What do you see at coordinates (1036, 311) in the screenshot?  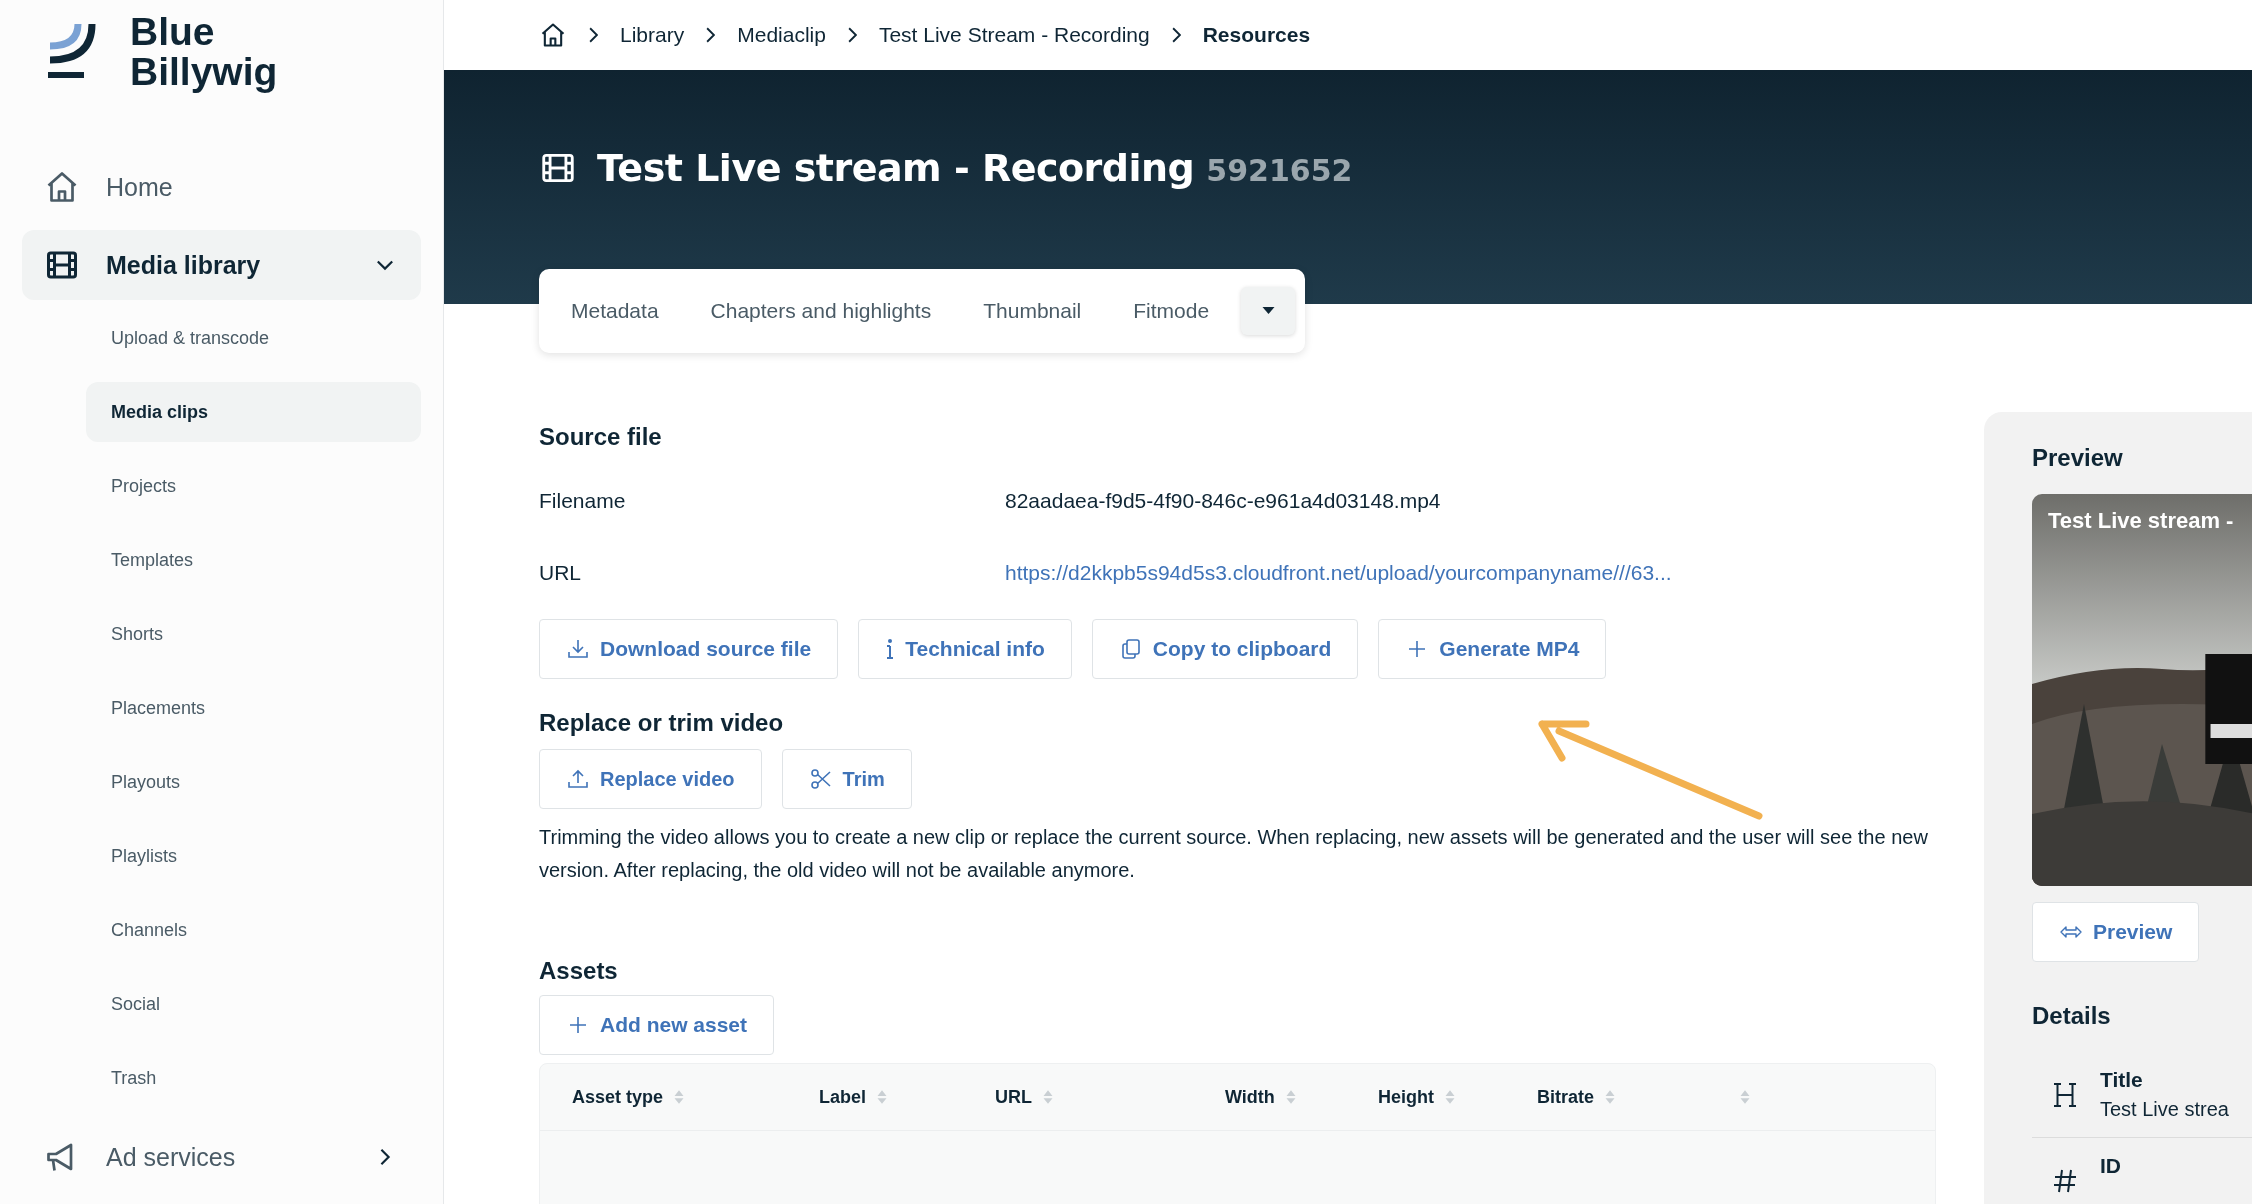 I see `tab: Thumbnail` at bounding box center [1036, 311].